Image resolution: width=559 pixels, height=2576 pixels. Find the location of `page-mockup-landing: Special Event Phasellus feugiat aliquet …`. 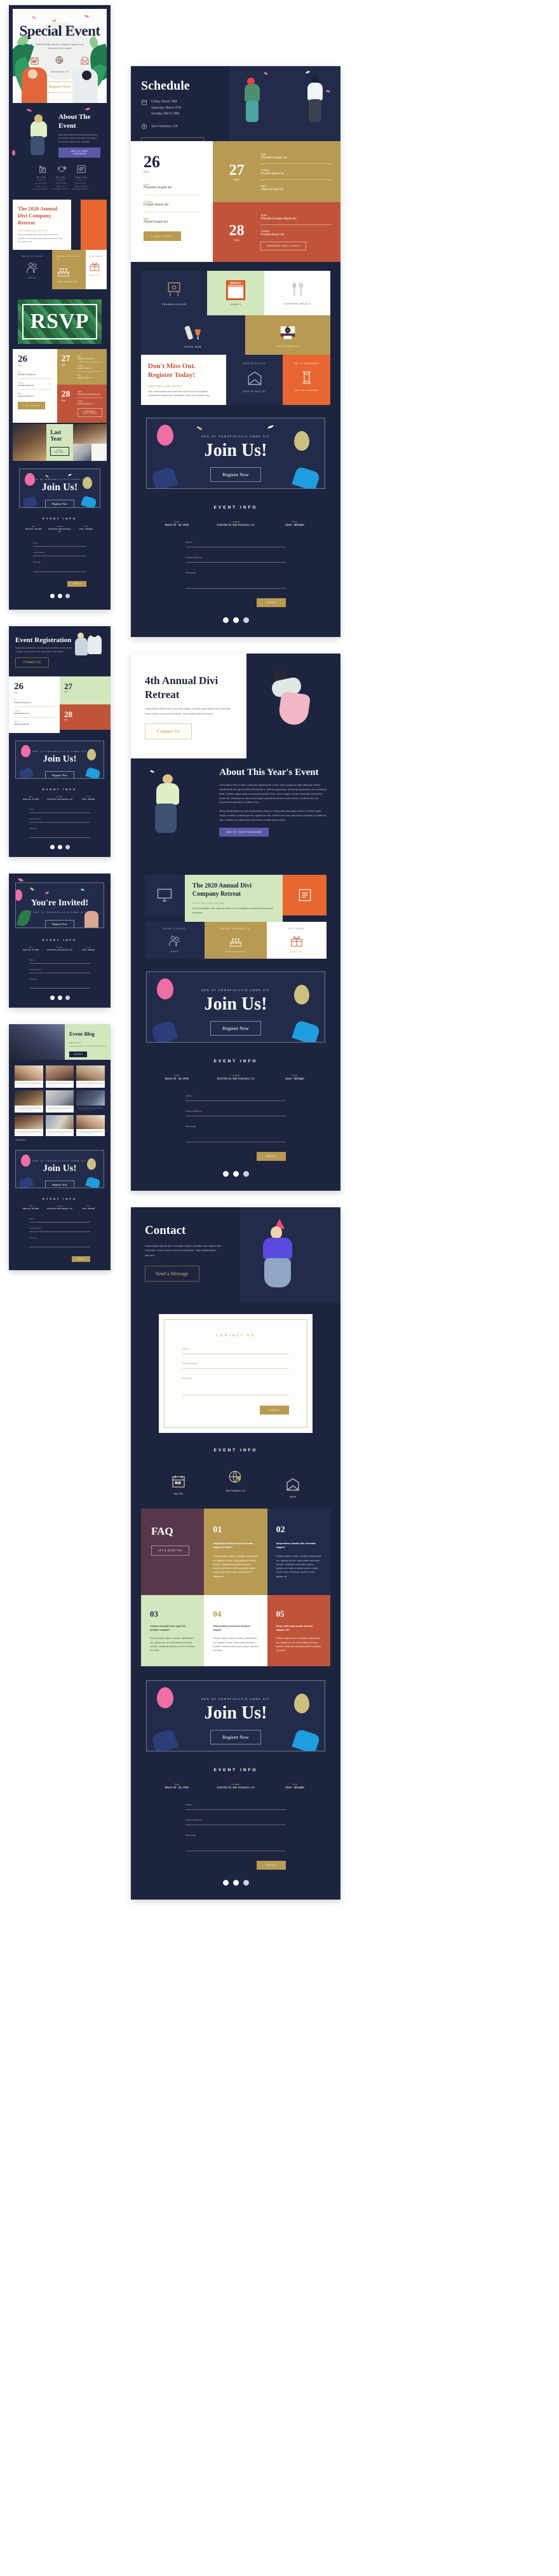

page-mockup-landing: Special Event Phasellus feugiat aliquet … is located at coordinates (60, 307).